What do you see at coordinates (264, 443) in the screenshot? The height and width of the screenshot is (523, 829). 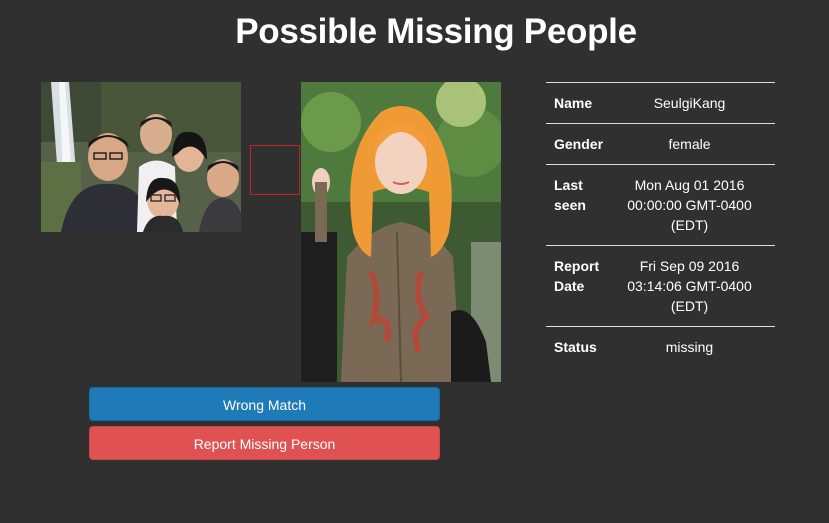 I see `report-missing-person-button: Report Missing Person` at bounding box center [264, 443].